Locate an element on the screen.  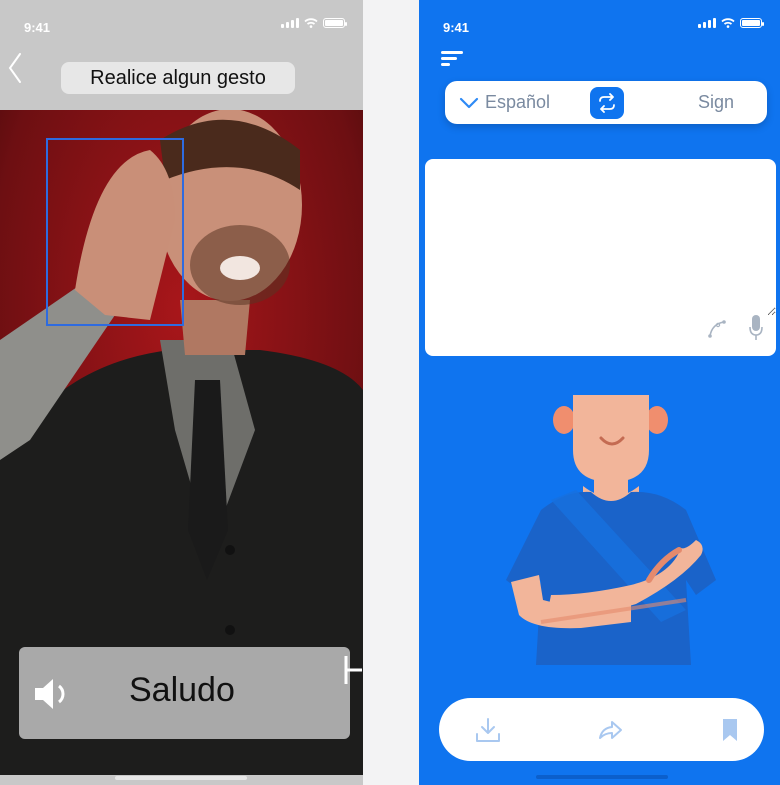
gesture-prompt: Realice algun gesto is located at coordinates (178, 78).